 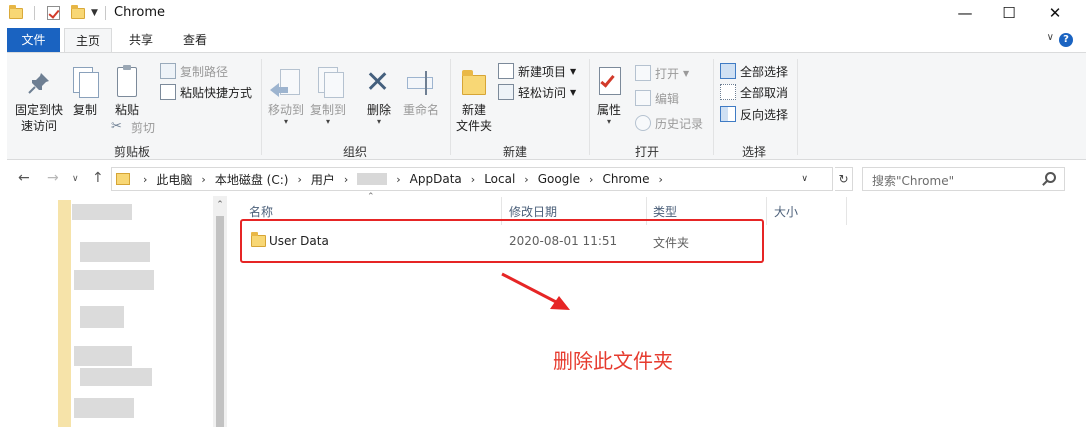 I want to click on history-button: 历史记录, so click(x=669, y=123).